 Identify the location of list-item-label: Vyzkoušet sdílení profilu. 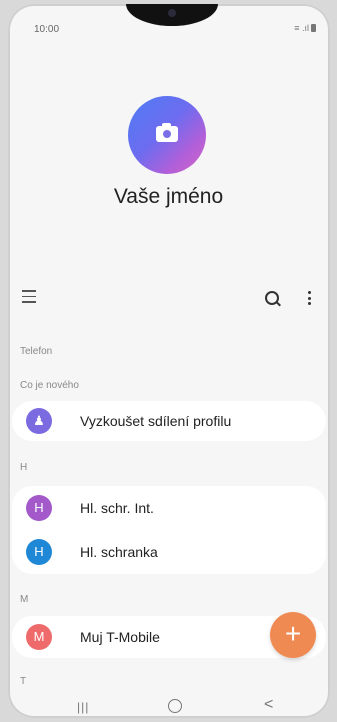
(156, 421).